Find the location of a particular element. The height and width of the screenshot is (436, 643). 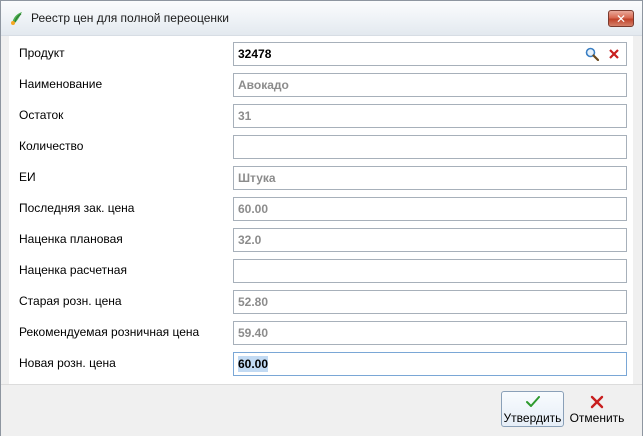

row-new-retail-price: Новая розн. цена 60.00 is located at coordinates (321, 363).